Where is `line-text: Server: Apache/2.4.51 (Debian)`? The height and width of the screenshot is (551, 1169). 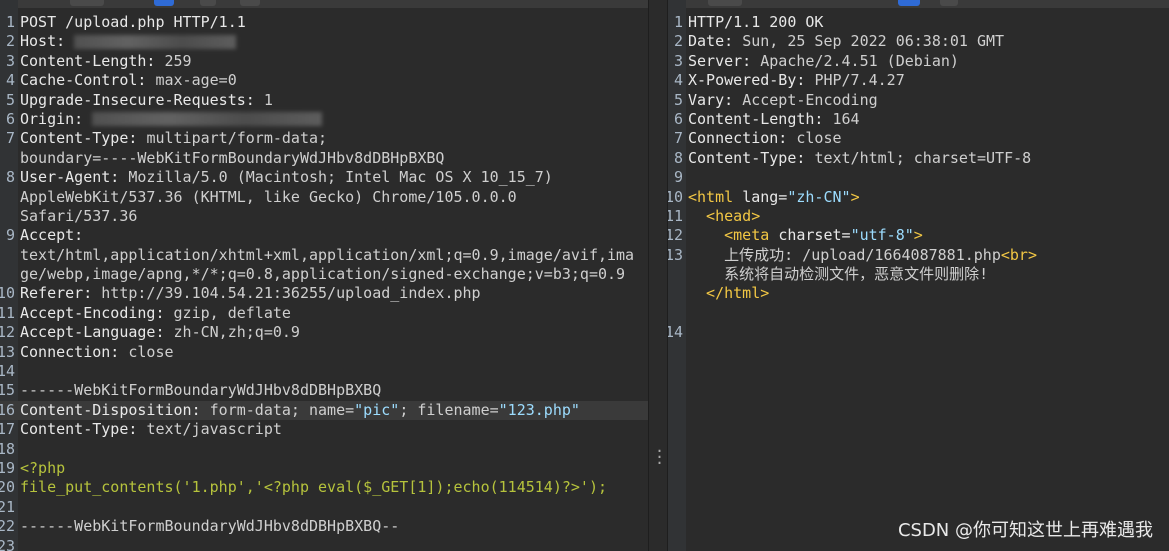
line-text: Server: Apache/2.4.51 (Debian) is located at coordinates (823, 61).